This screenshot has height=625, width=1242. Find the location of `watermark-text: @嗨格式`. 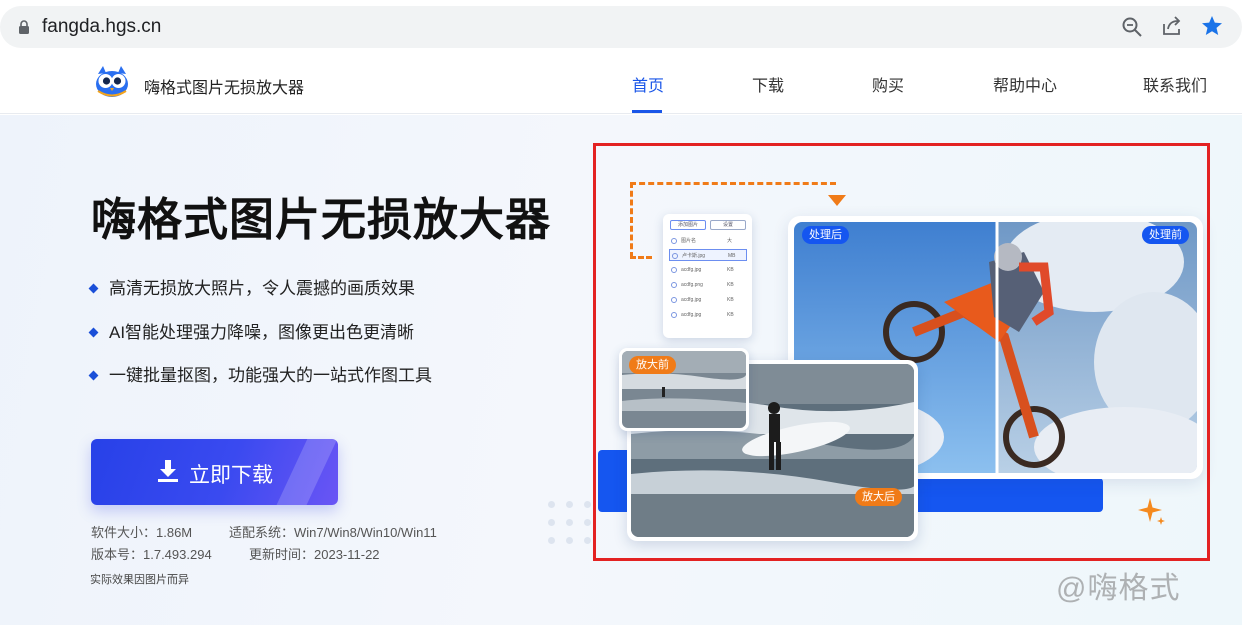

watermark-text: @嗨格式 is located at coordinates (1118, 588).